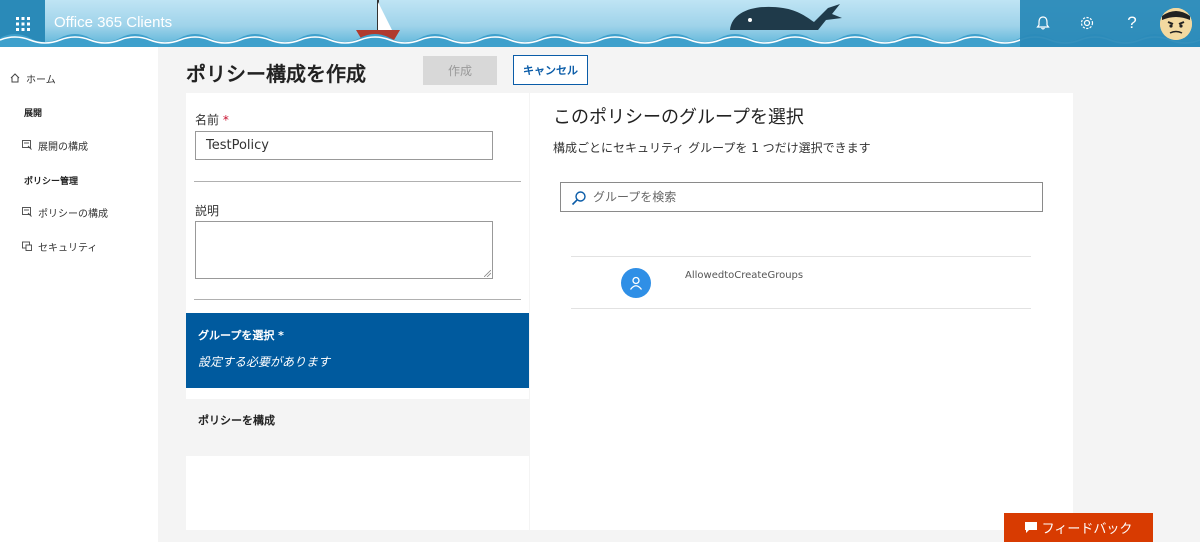  Describe the element at coordinates (73, 214) in the screenshot. I see `sidebar-item-label: ポリシーの構成` at that location.